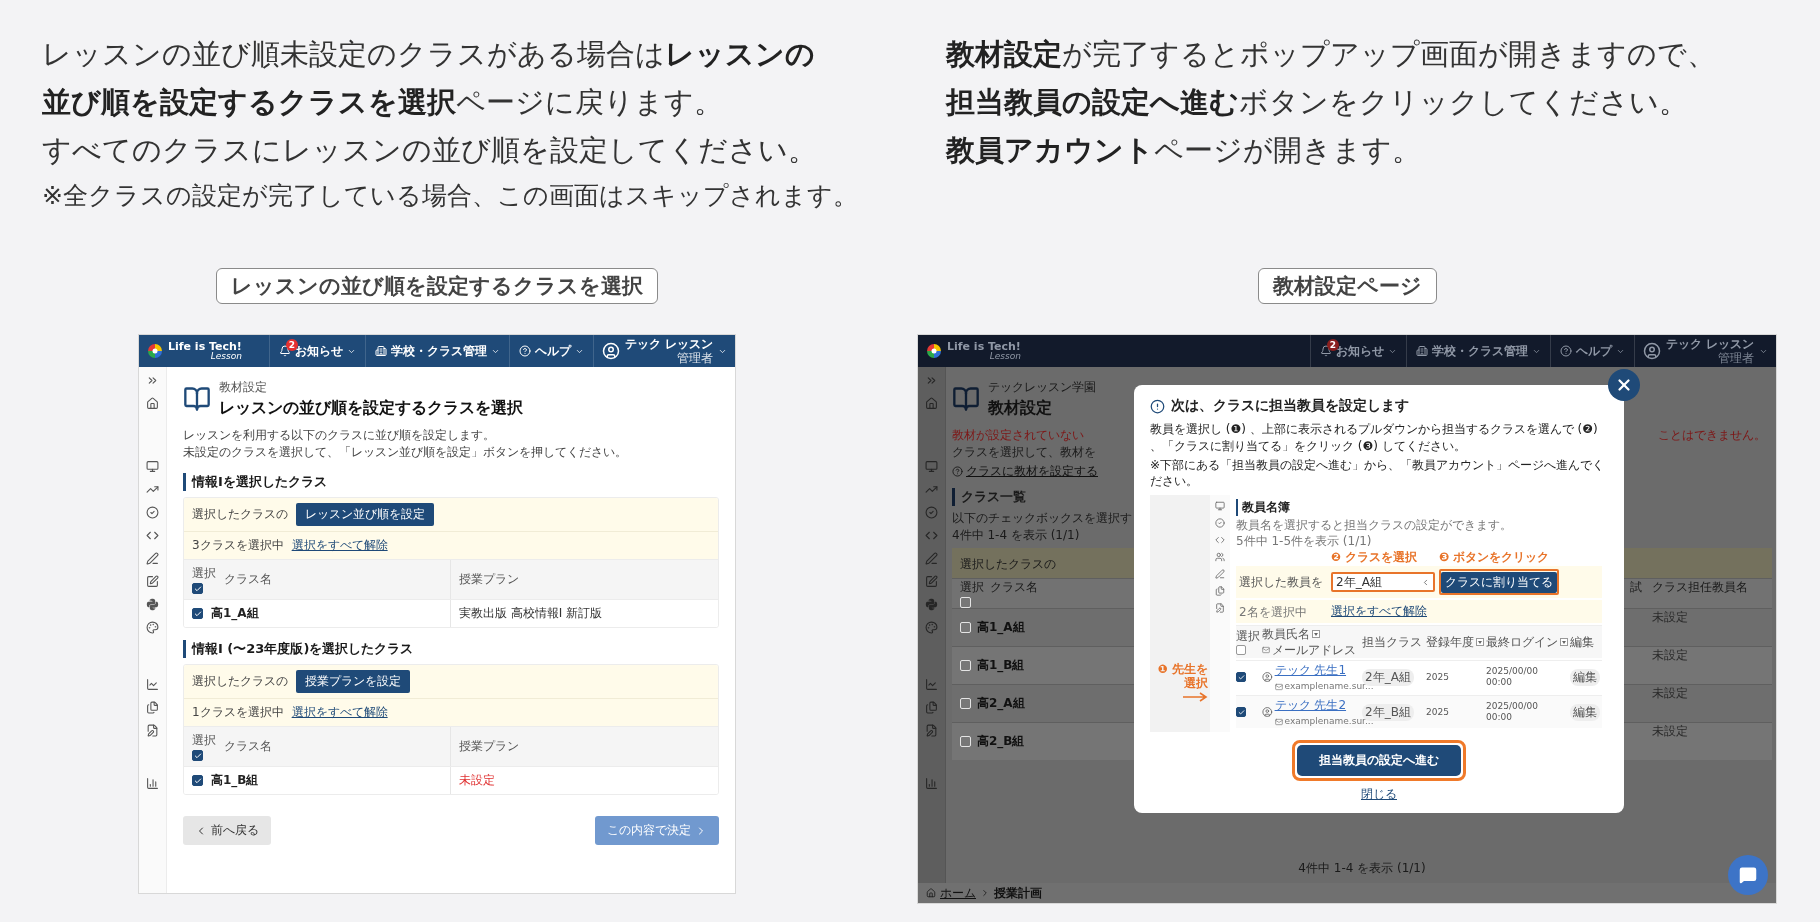  Describe the element at coordinates (1266, 650) in the screenshot. I see `mail-icon` at that location.